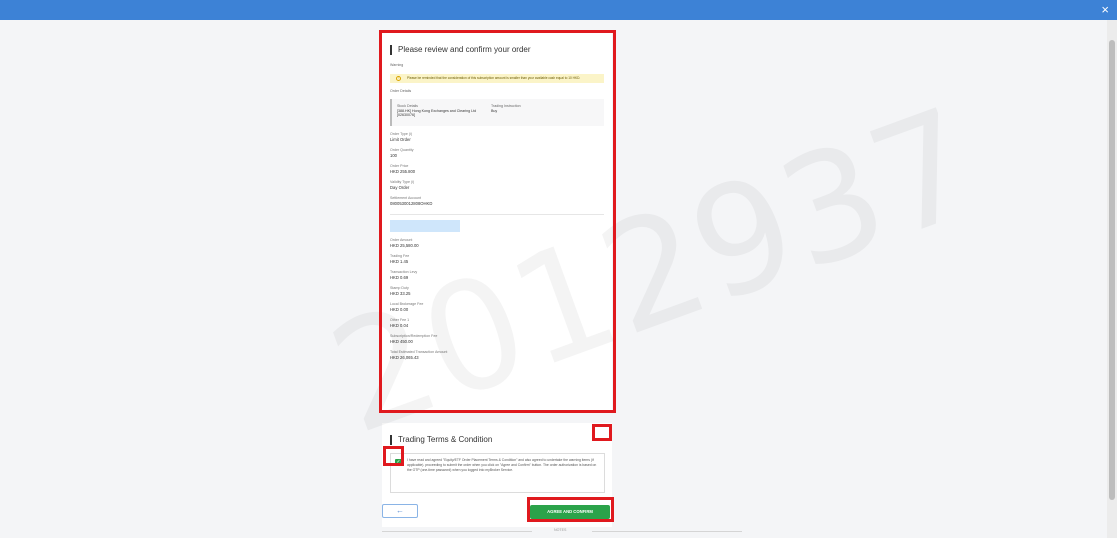 The height and width of the screenshot is (538, 1117). What do you see at coordinates (400, 293) in the screenshot?
I see `field-value: HKD 33.25` at bounding box center [400, 293].